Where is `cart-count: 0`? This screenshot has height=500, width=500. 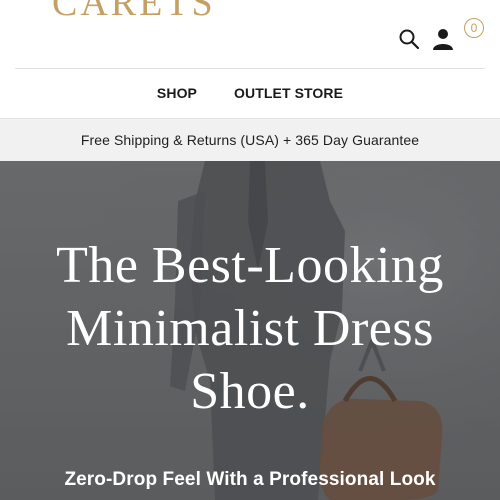 cart-count: 0 is located at coordinates (474, 28).